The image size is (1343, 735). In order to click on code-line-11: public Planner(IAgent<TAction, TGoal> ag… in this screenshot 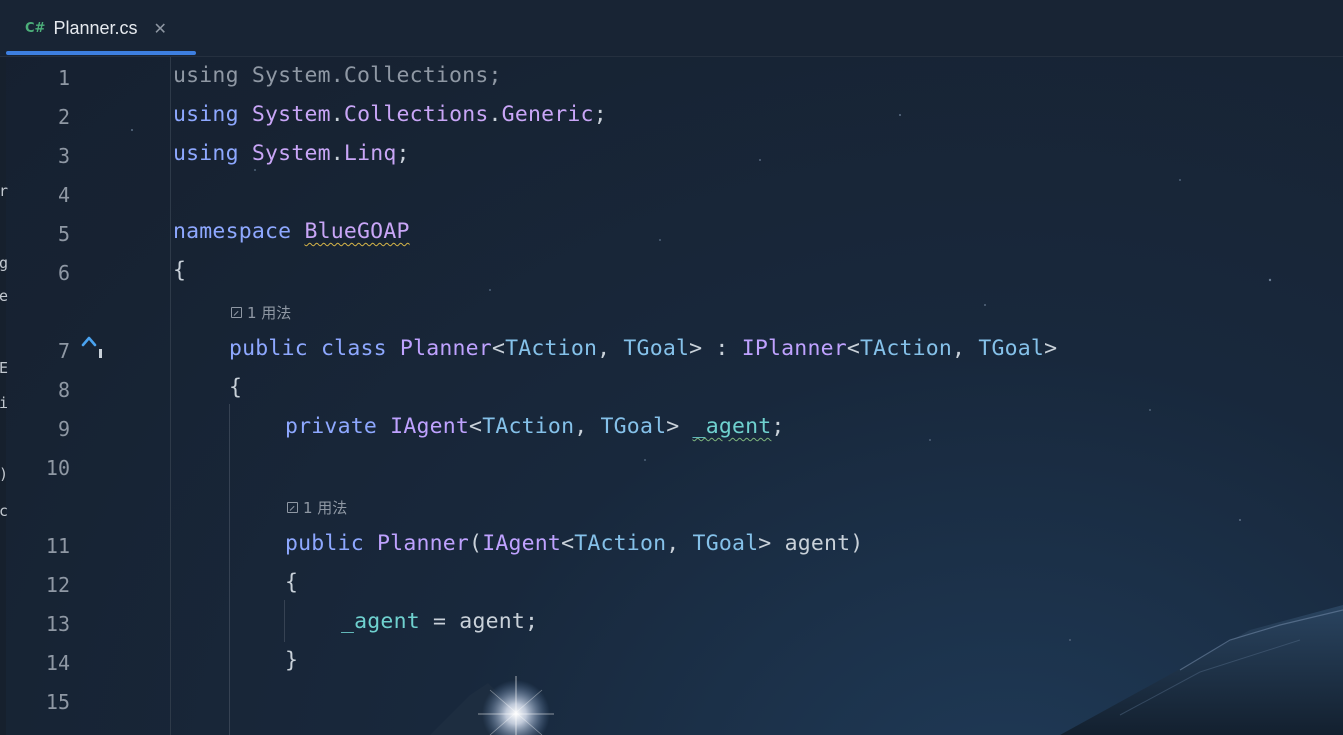, I will do `click(574, 544)`.